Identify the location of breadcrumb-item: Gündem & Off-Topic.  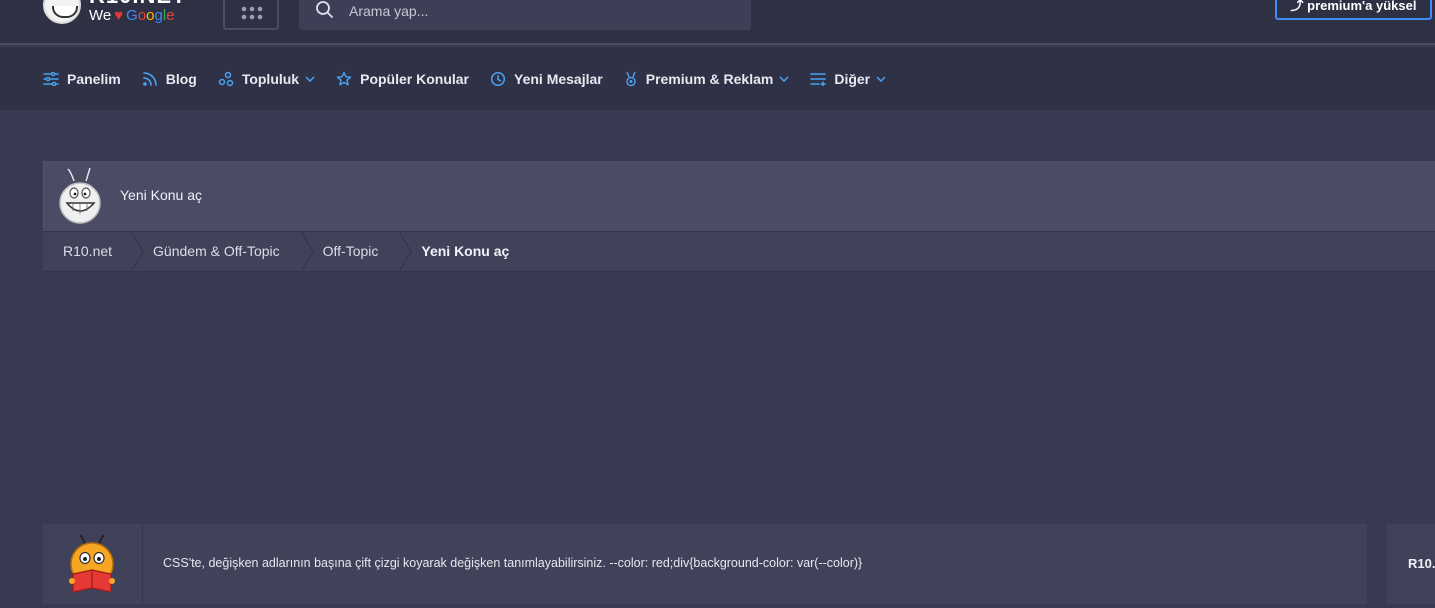
(223, 251).